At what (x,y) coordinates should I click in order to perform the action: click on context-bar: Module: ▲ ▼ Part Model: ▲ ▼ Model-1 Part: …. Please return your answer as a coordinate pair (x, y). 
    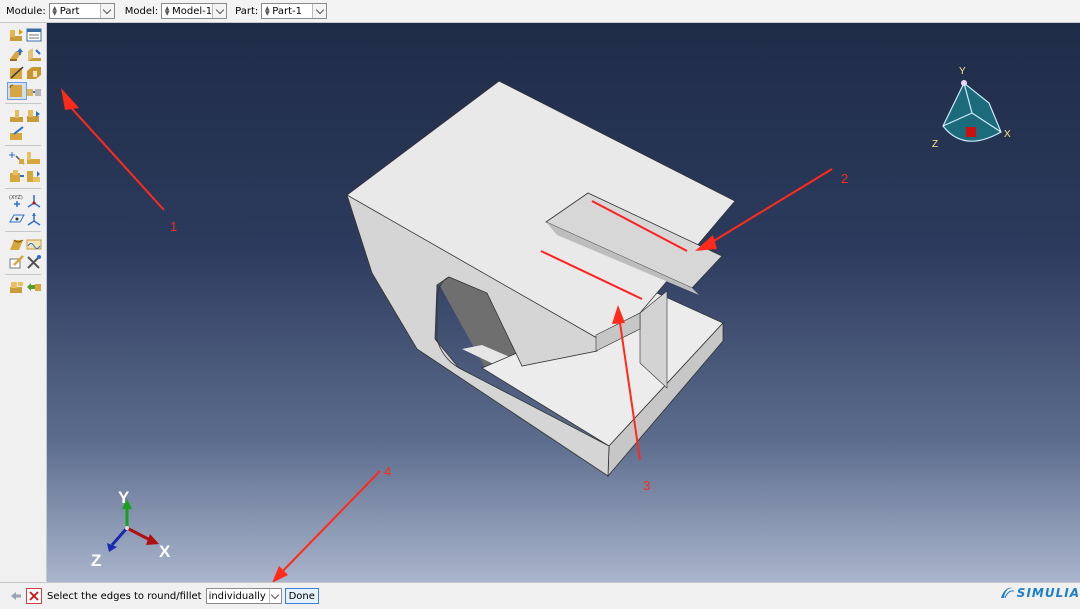
    Looking at the image, I should click on (540, 11).